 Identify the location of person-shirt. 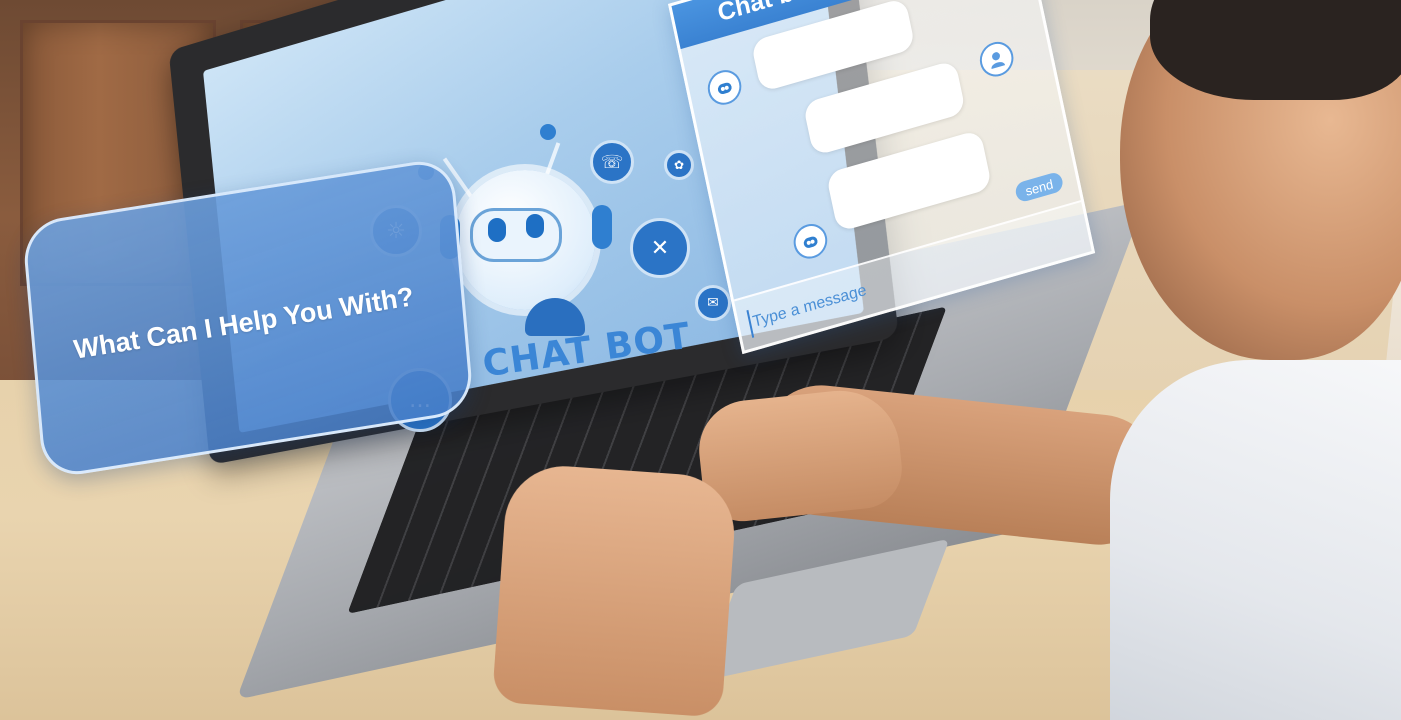
(1255, 540).